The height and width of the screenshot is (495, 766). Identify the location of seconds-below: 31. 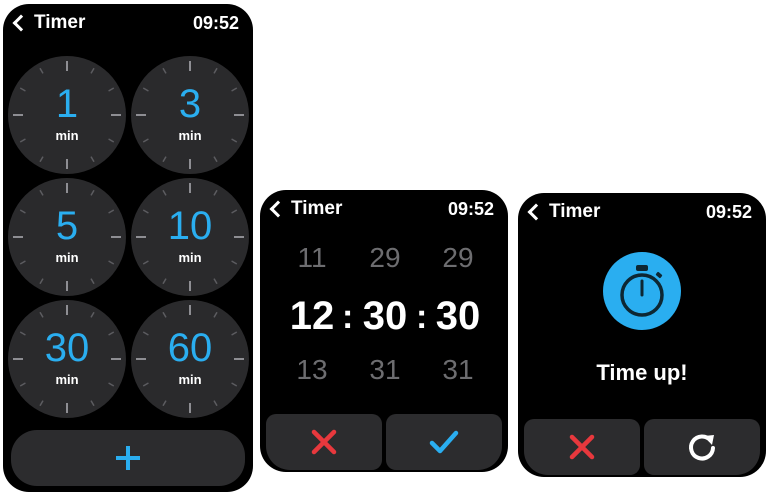
(458, 369).